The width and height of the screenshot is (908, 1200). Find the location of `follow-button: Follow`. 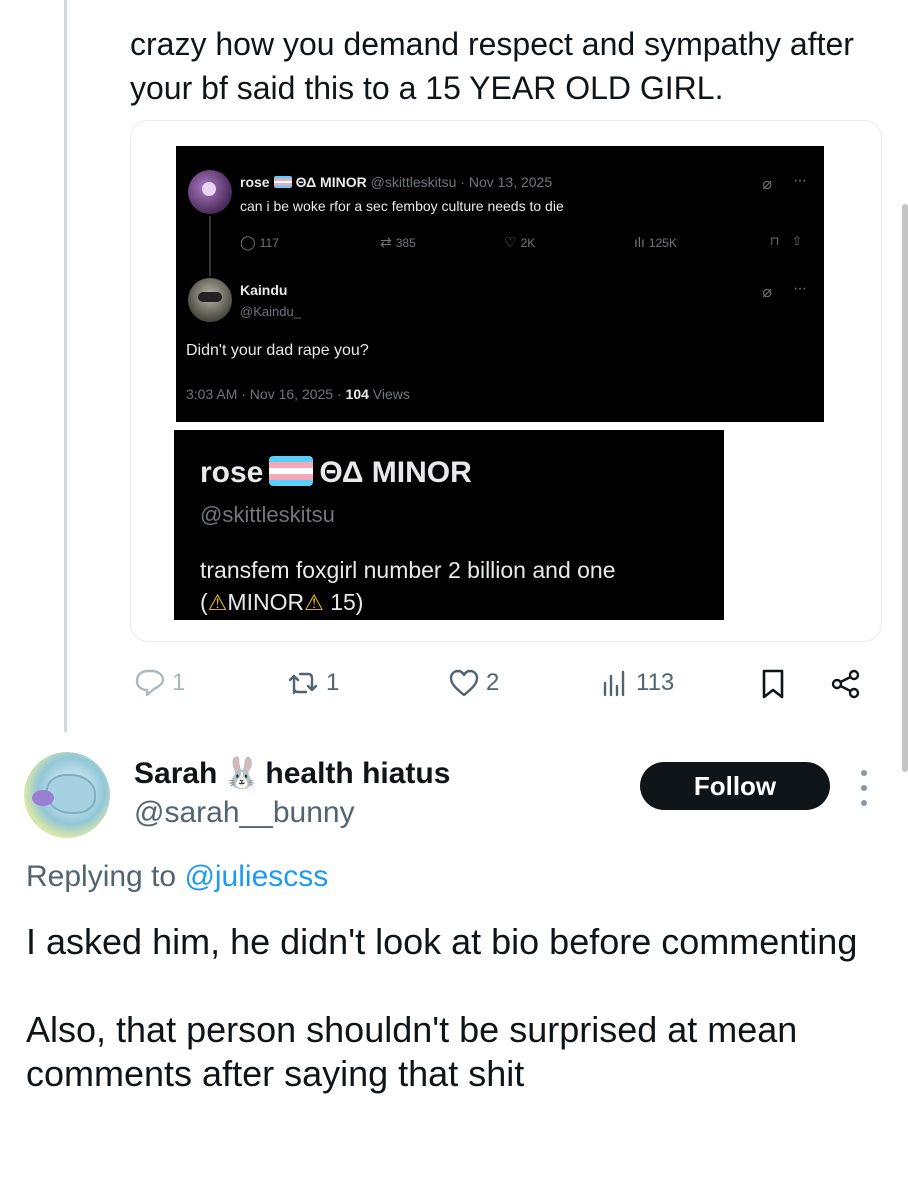

follow-button: Follow is located at coordinates (735, 786).